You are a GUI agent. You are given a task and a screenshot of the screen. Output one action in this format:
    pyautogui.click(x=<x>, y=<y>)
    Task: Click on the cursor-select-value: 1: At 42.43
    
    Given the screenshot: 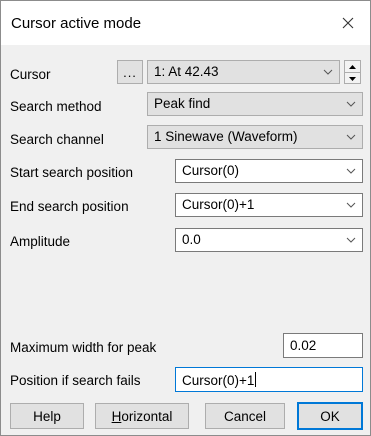 What is the action you would take?
    pyautogui.click(x=186, y=71)
    